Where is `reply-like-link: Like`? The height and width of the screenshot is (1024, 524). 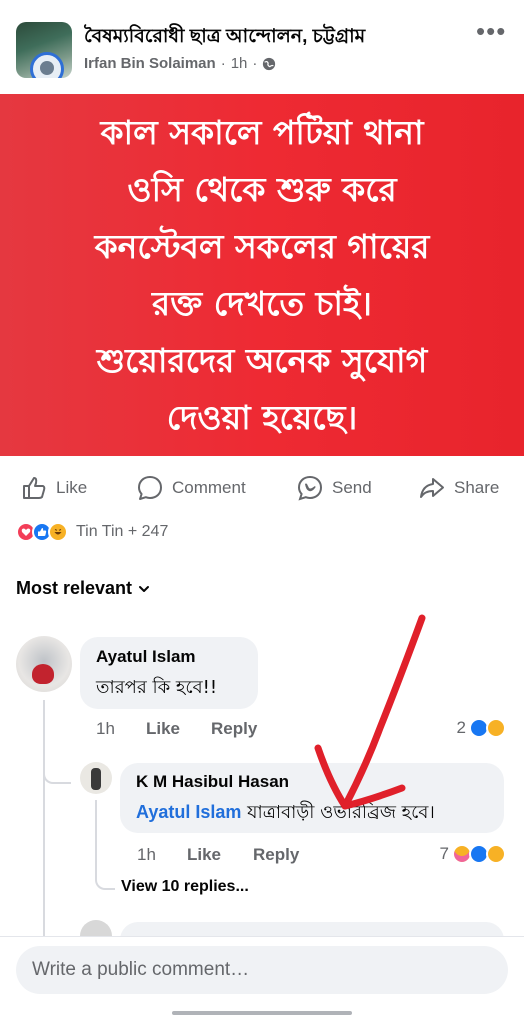 reply-like-link: Like is located at coordinates (220, 855).